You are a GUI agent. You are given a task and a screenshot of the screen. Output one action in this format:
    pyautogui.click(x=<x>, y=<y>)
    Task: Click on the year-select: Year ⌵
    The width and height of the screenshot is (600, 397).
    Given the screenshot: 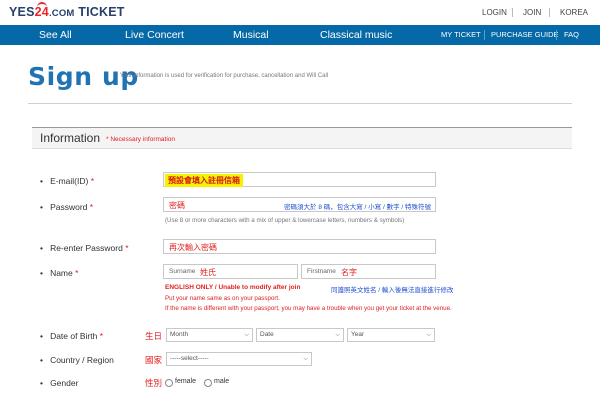 What is the action you would take?
    pyautogui.click(x=391, y=335)
    